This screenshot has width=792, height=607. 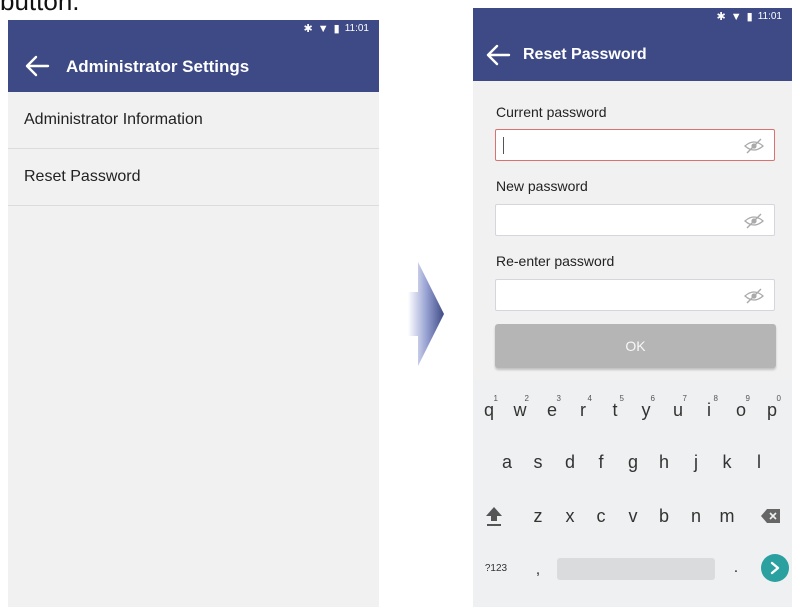 I want to click on app-bar: ✱ ▼ ▮ 11:01 Reset Password, so click(x=632, y=44).